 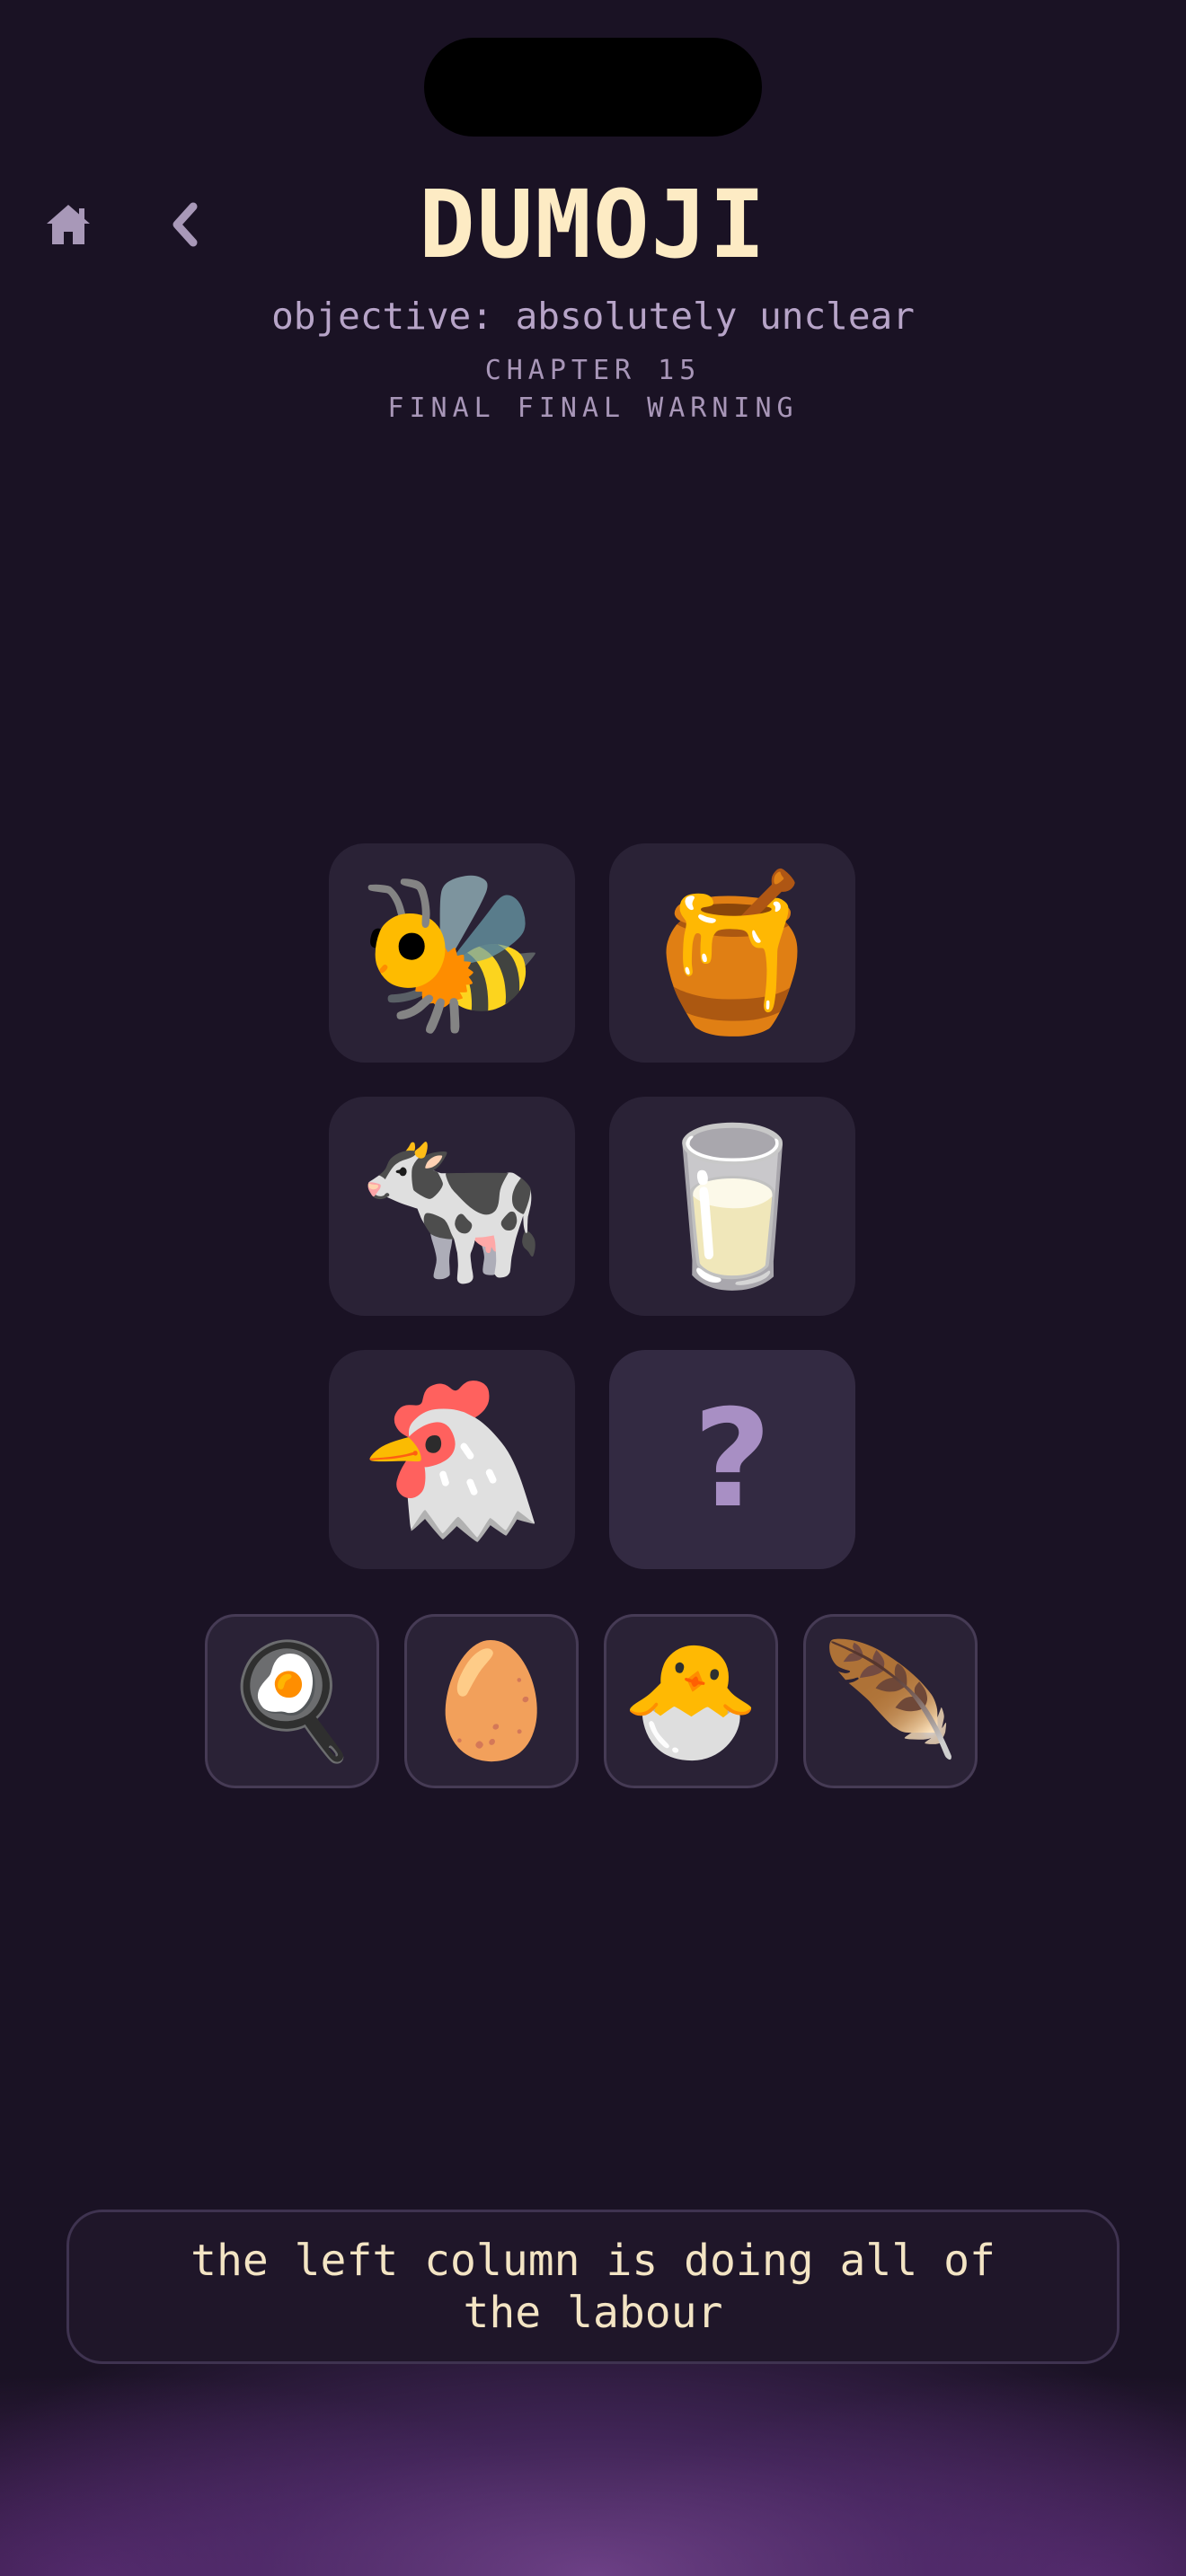 What do you see at coordinates (452, 953) in the screenshot?
I see `puzzle-tile-bee: 🐝` at bounding box center [452, 953].